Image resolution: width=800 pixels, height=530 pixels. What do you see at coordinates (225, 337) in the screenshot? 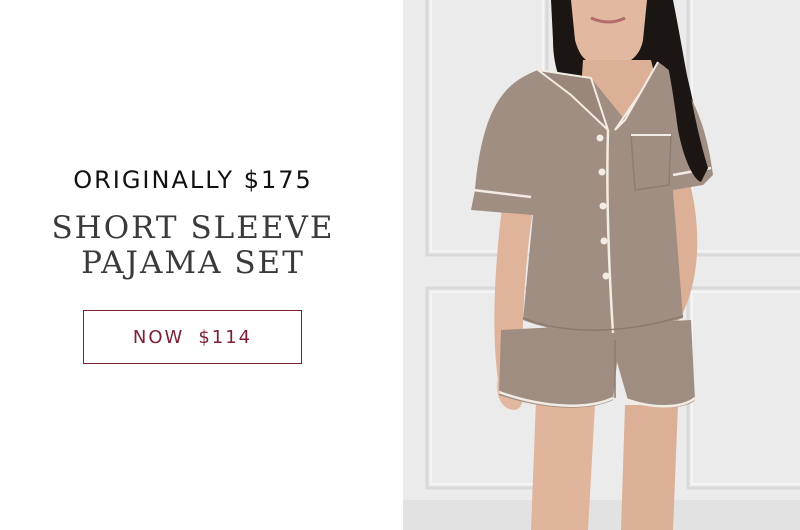
I see `sale-price: $114` at bounding box center [225, 337].